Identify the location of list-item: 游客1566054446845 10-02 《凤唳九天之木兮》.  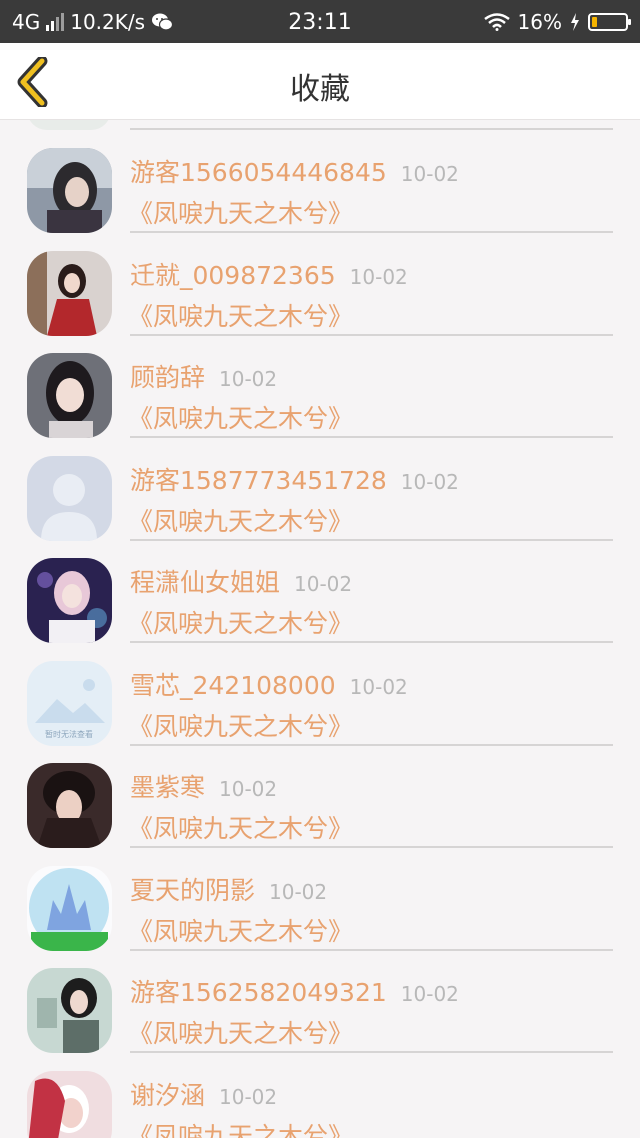
(320, 199).